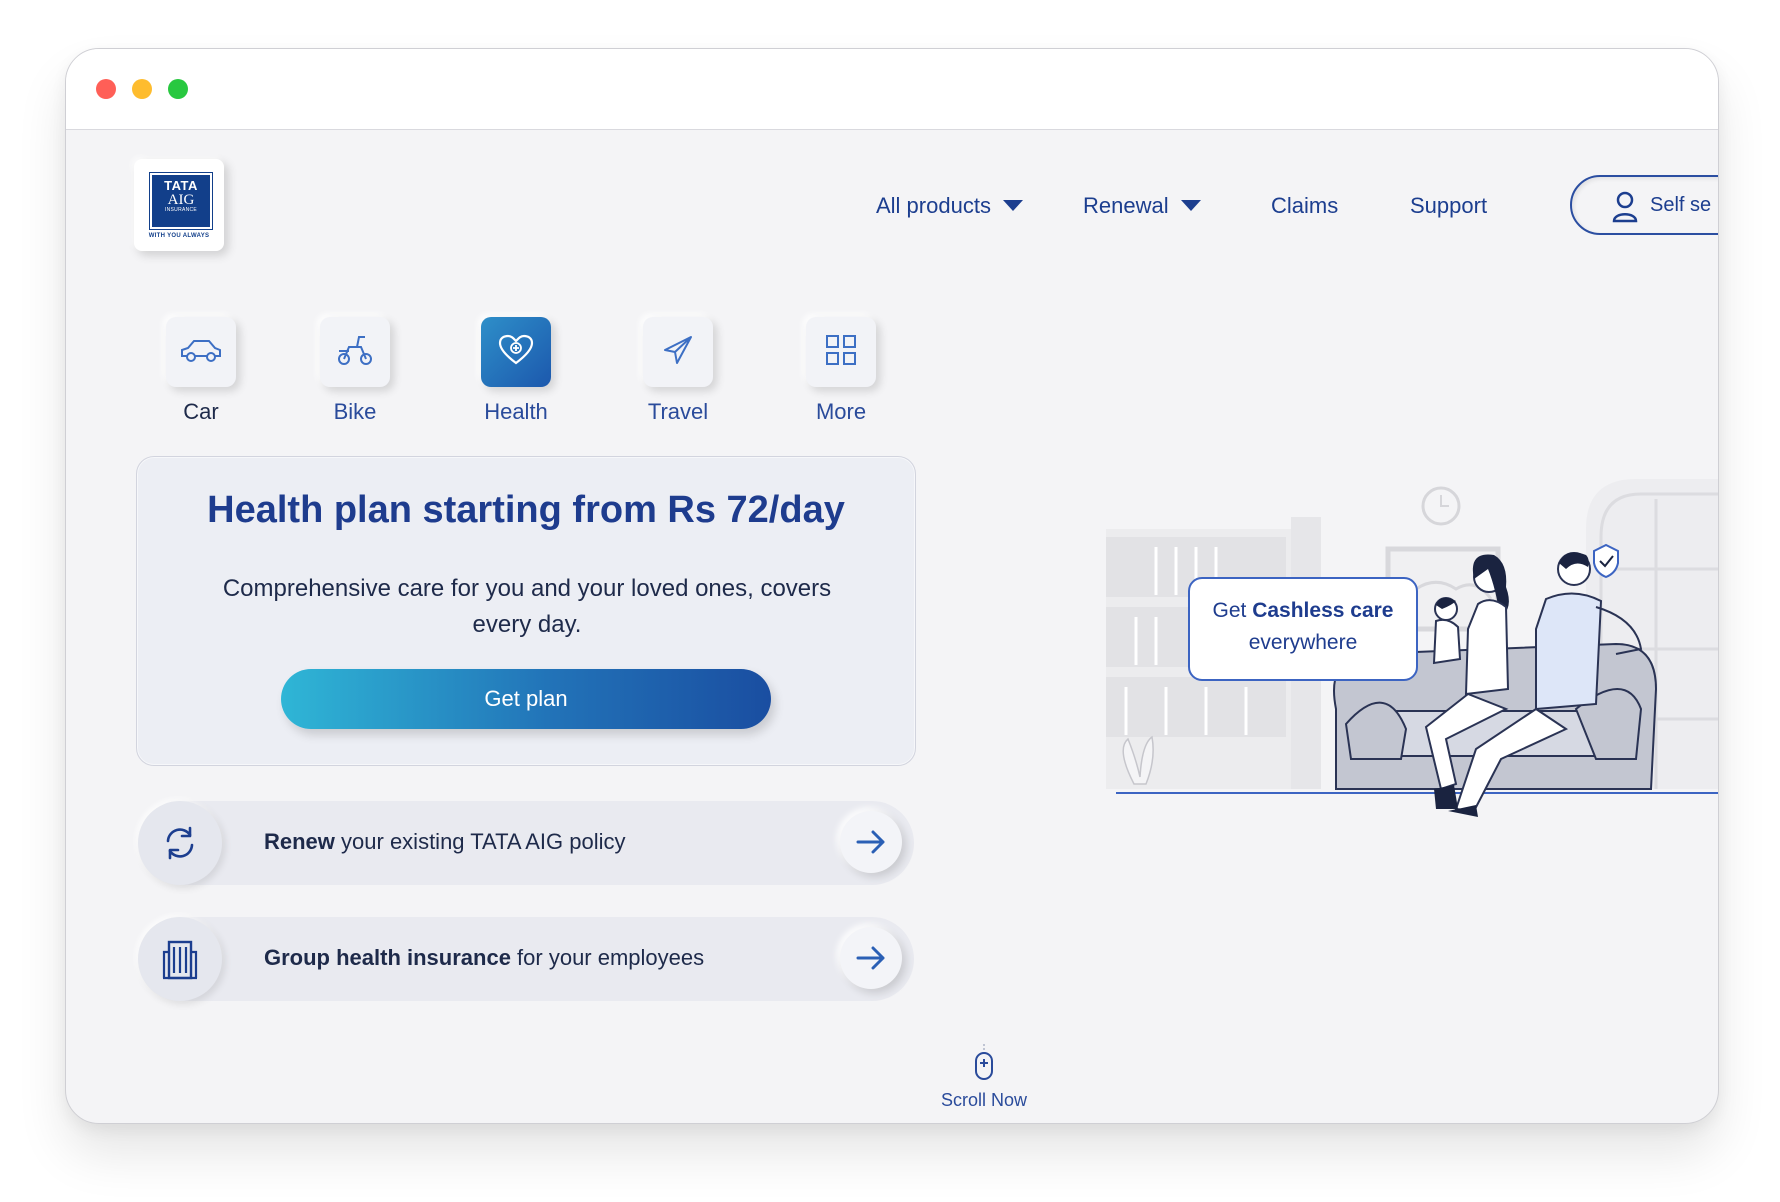  I want to click on category-more: More, so click(841, 371).